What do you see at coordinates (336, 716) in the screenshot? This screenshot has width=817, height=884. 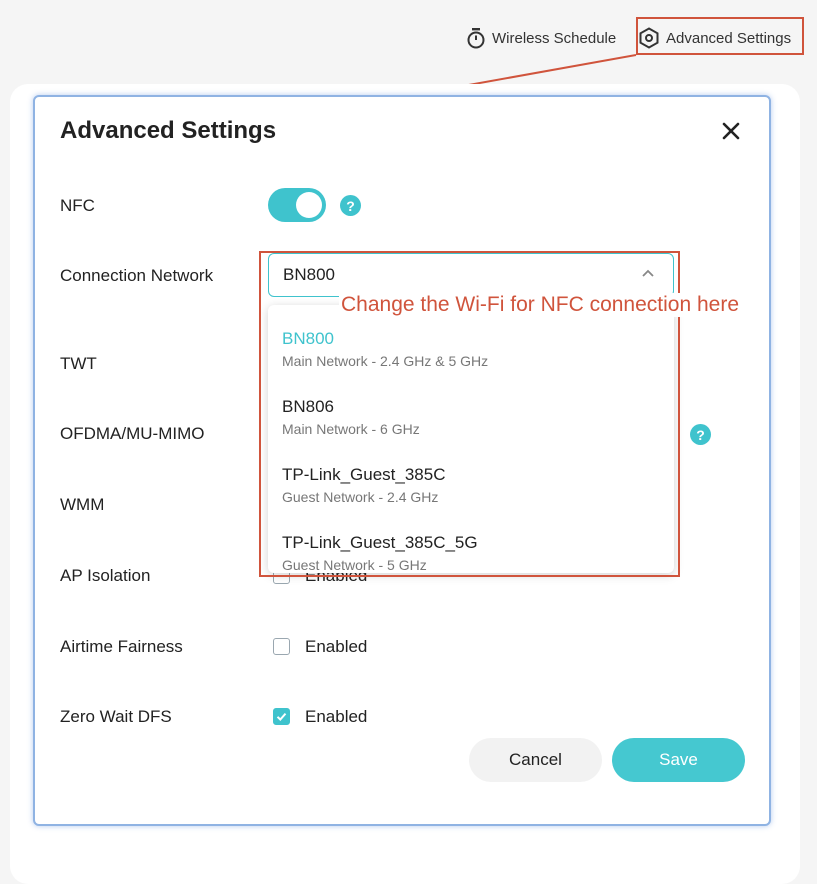 I see `zero-wait-dfs-enabled-label: Enabled` at bounding box center [336, 716].